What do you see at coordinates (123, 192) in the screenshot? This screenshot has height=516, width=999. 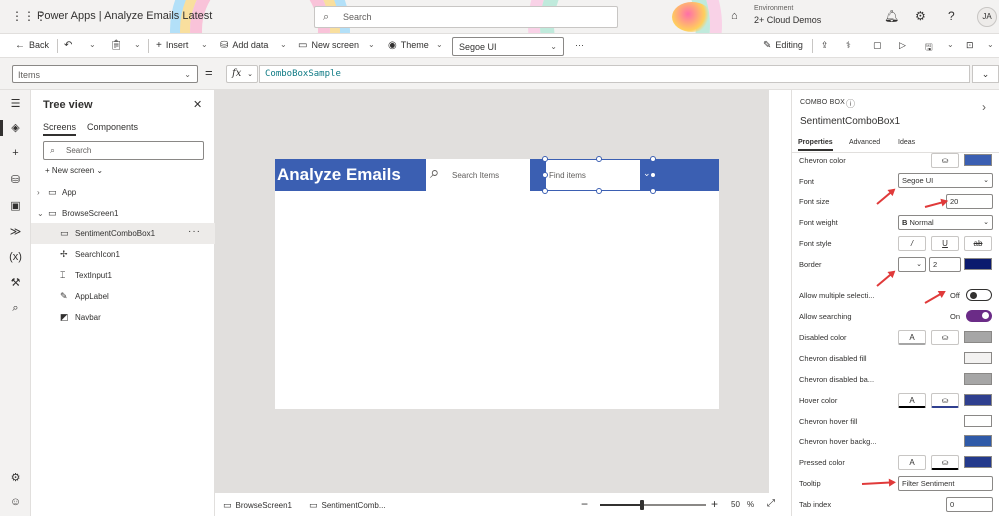 I see `tree-item-app: › ▭ App` at bounding box center [123, 192].